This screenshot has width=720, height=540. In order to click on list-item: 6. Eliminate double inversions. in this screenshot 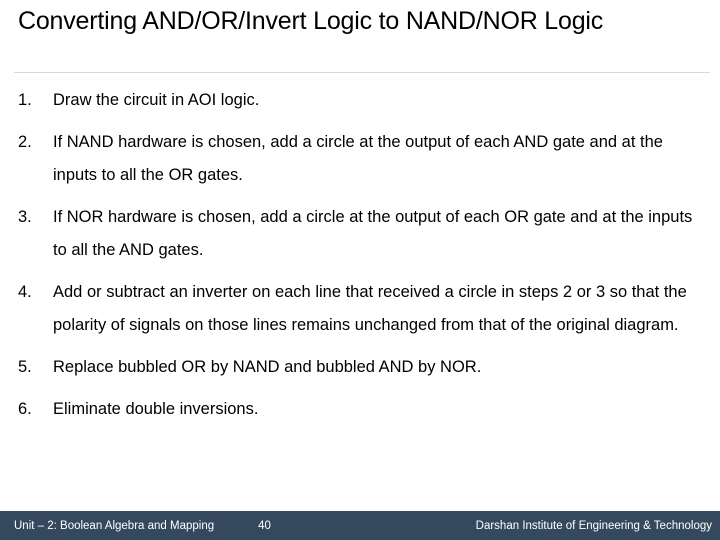, I will do `click(360, 409)`.